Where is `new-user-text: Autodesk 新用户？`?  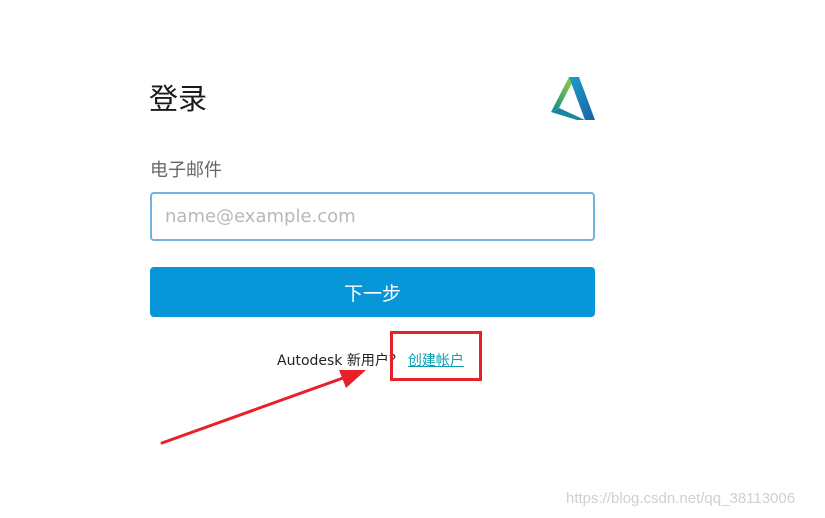
new-user-text: Autodesk 新用户？ is located at coordinates (340, 361).